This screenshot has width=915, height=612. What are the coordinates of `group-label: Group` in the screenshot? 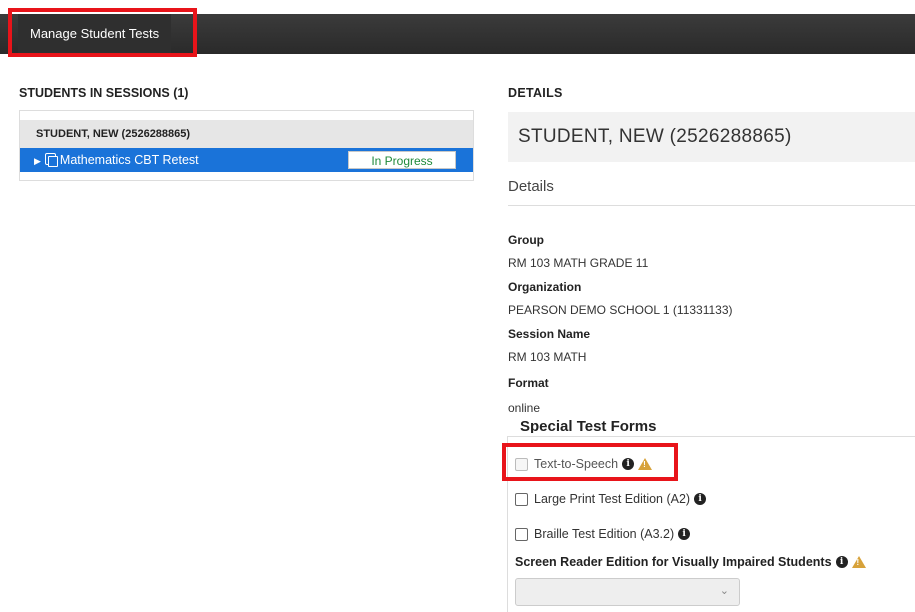 It's located at (526, 240).